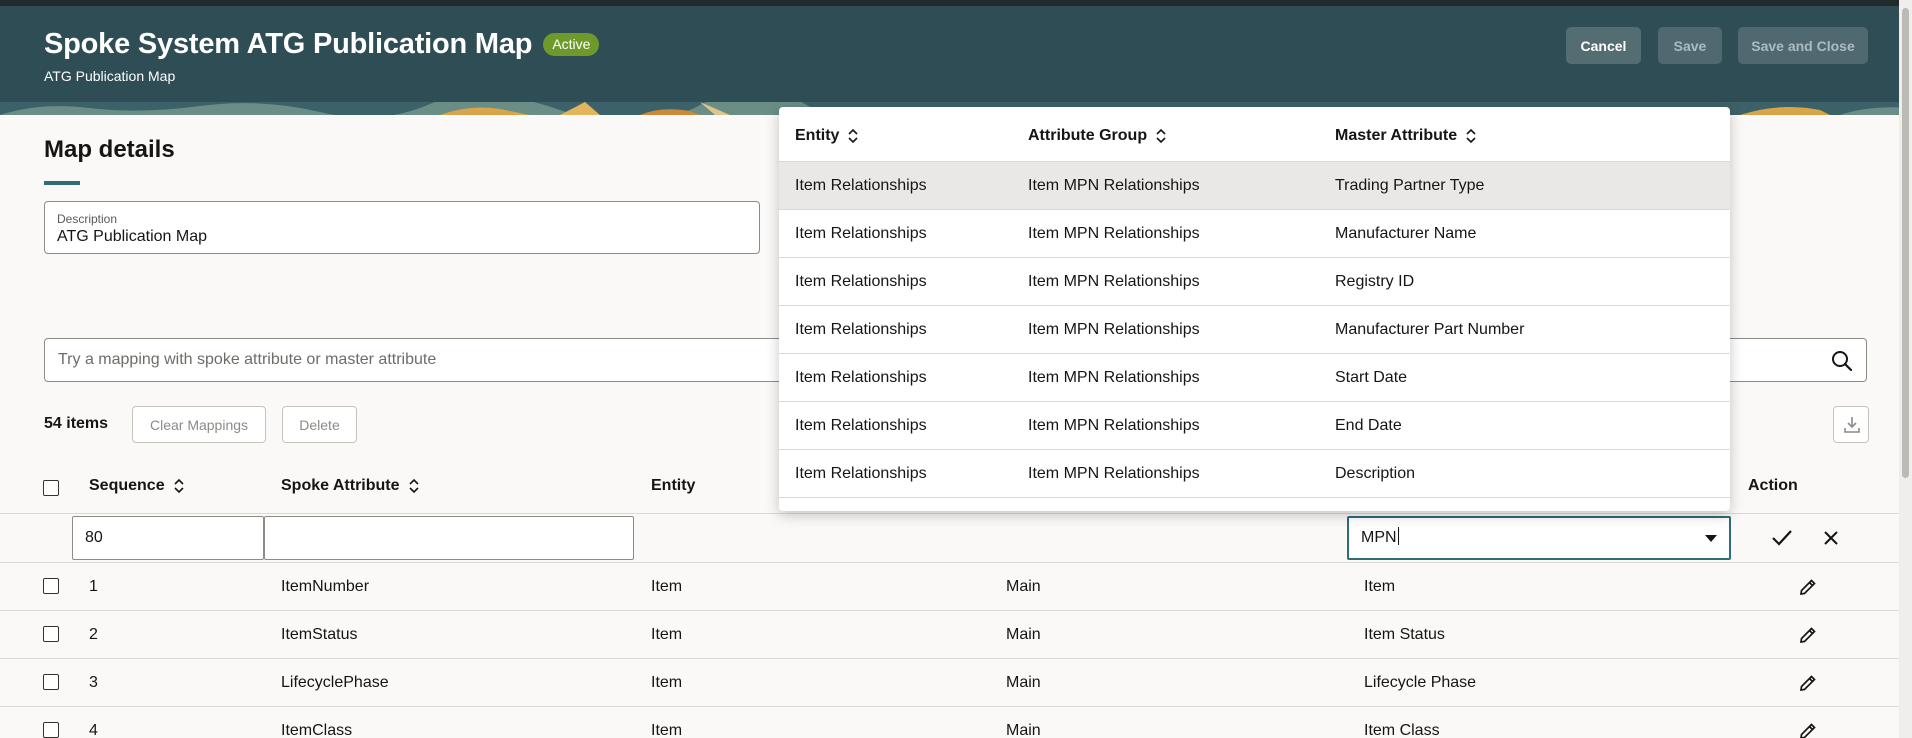 Image resolution: width=1912 pixels, height=738 pixels. What do you see at coordinates (1905, 243) in the screenshot?
I see `scrollbar-thumb` at bounding box center [1905, 243].